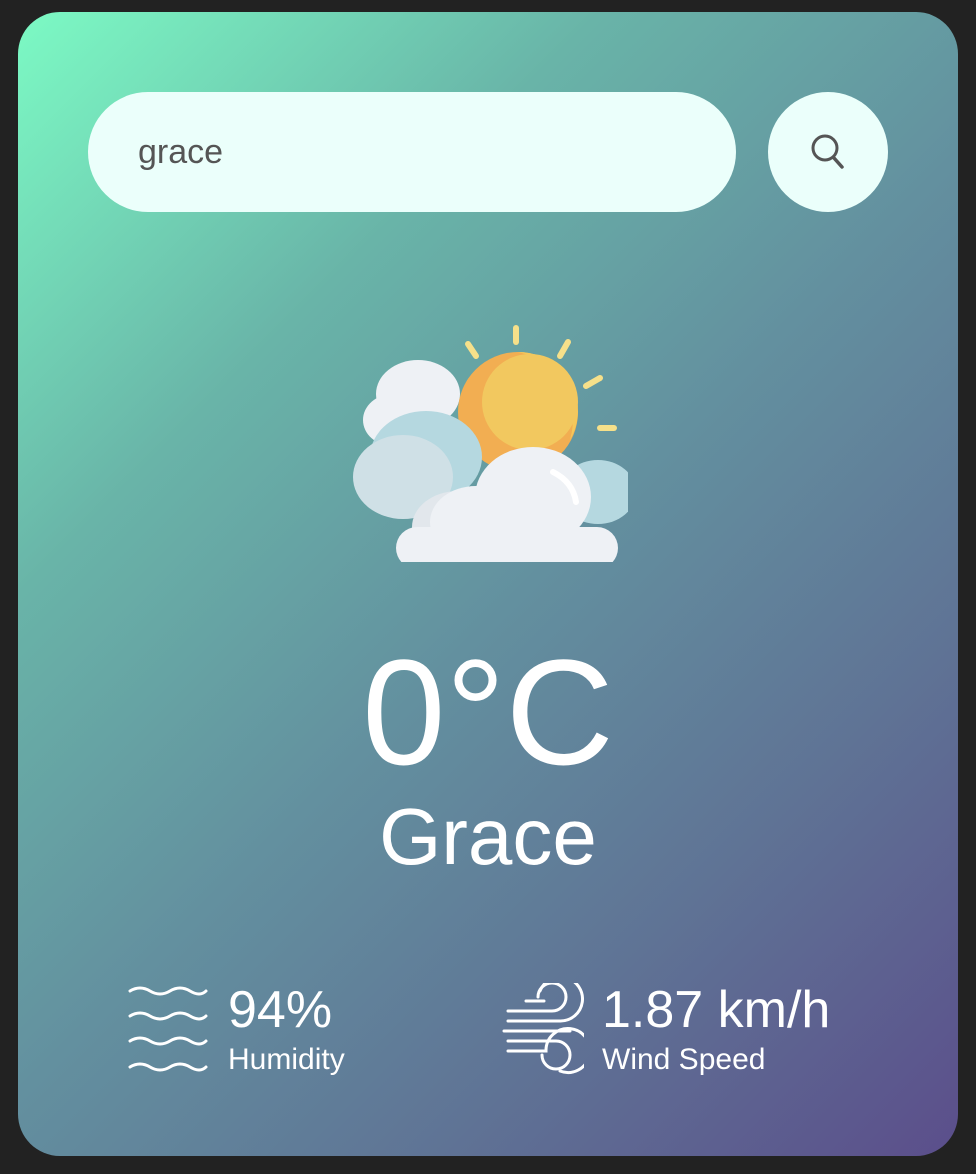 The width and height of the screenshot is (976, 1174). I want to click on humidity-waves-icon, so click(168, 1029).